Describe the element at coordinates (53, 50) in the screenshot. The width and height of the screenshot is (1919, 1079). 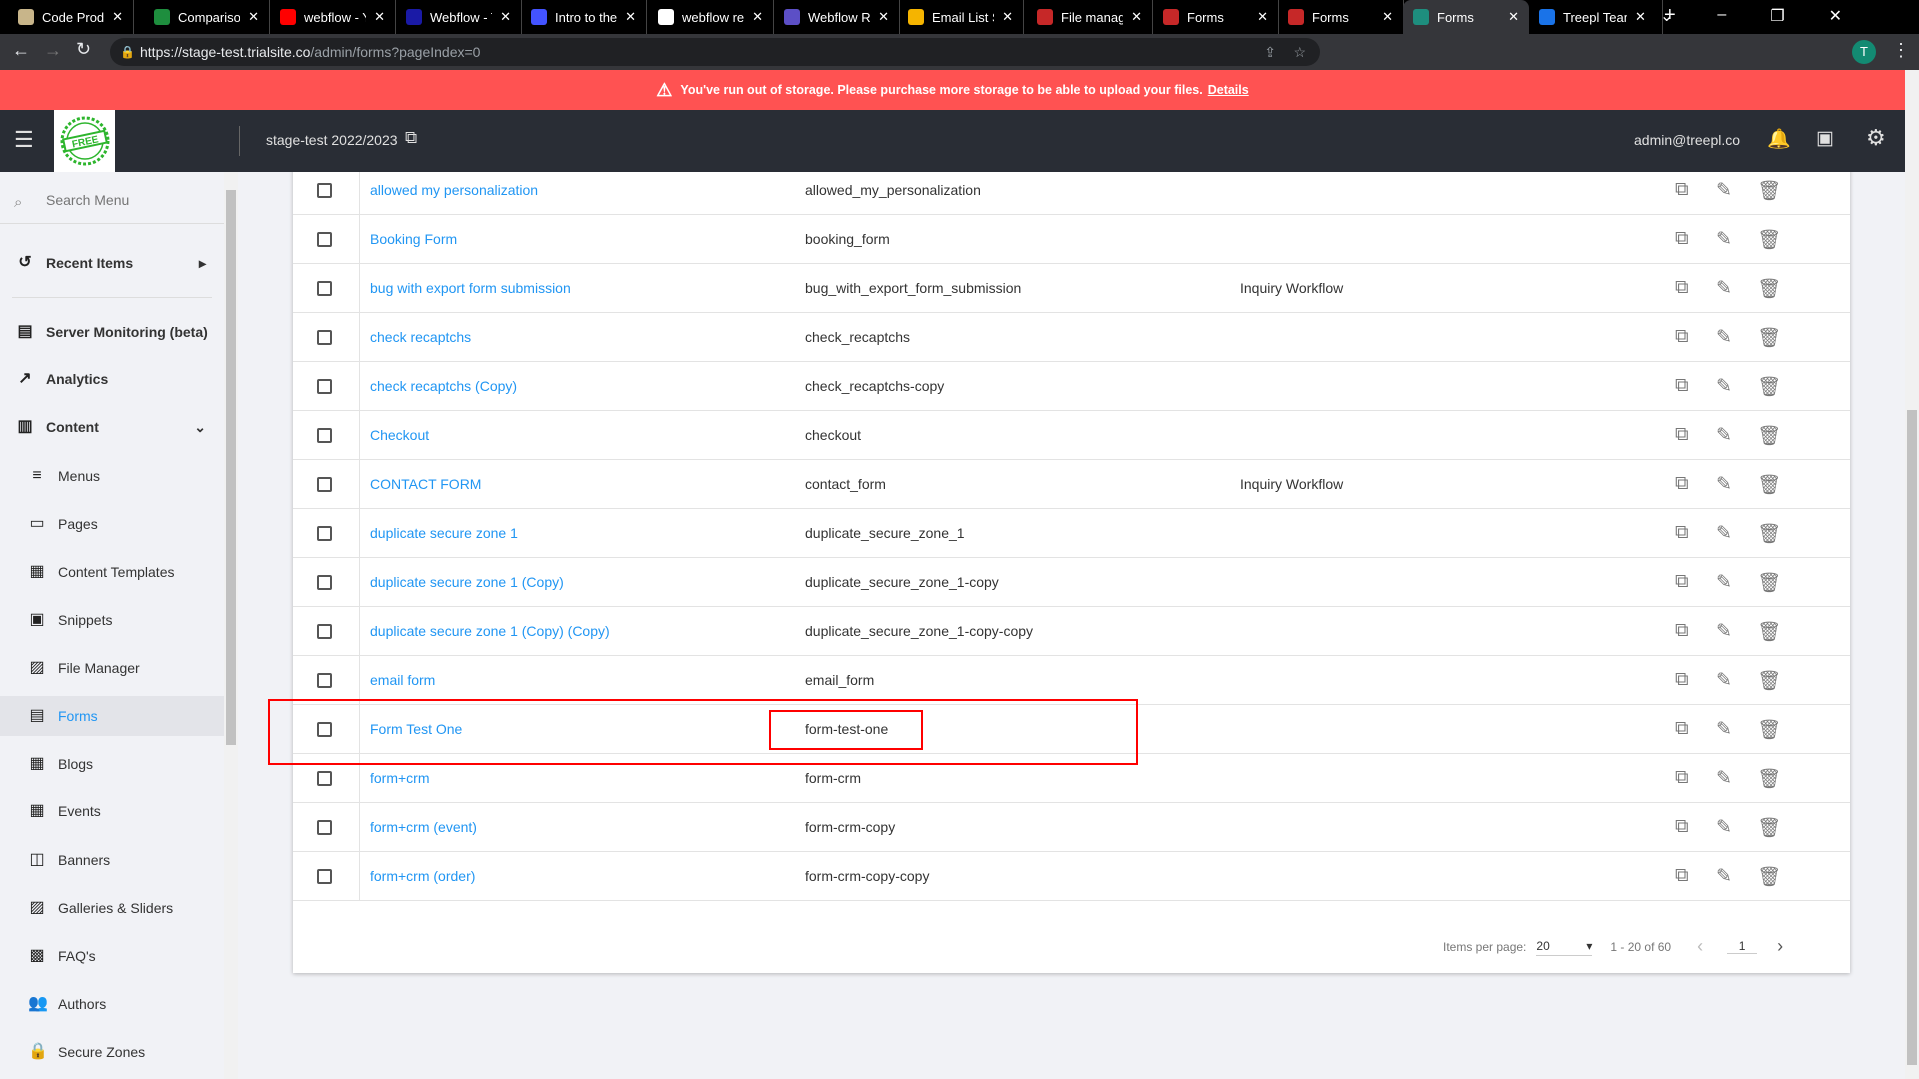
I see `forward-icon: →` at that location.